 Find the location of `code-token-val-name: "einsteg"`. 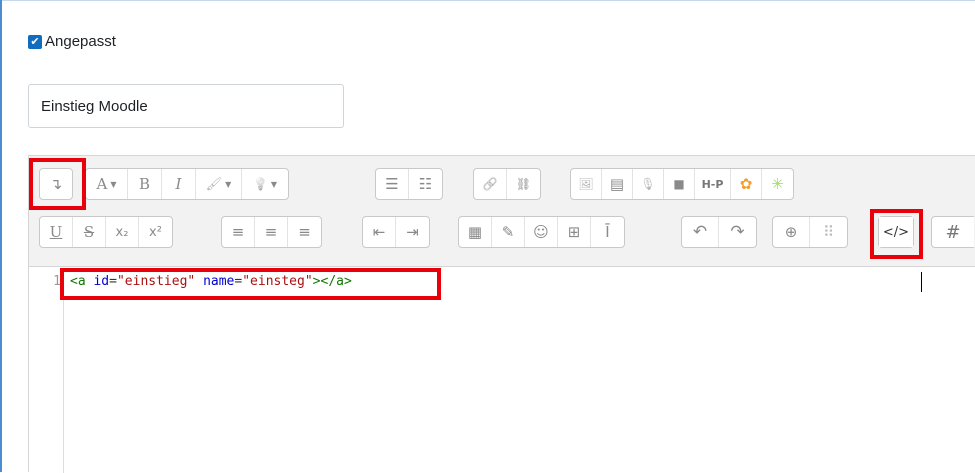

code-token-val-name: "einsteg" is located at coordinates (277, 281).